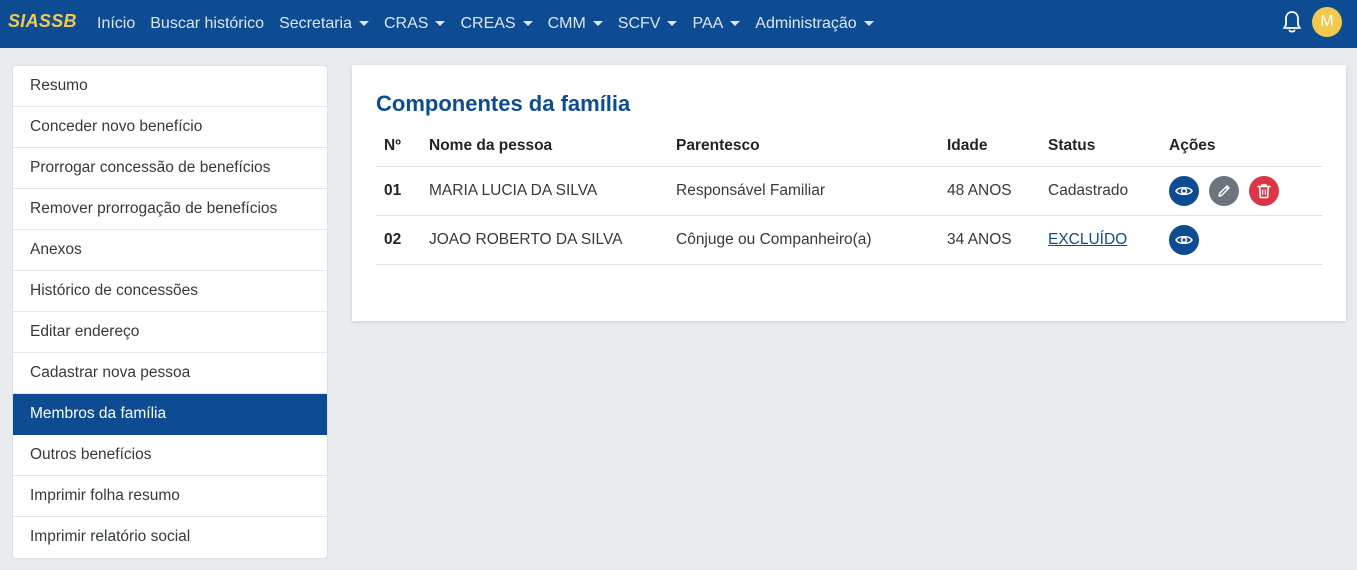 The height and width of the screenshot is (570, 1357). I want to click on cell-number: 02, so click(398, 240).